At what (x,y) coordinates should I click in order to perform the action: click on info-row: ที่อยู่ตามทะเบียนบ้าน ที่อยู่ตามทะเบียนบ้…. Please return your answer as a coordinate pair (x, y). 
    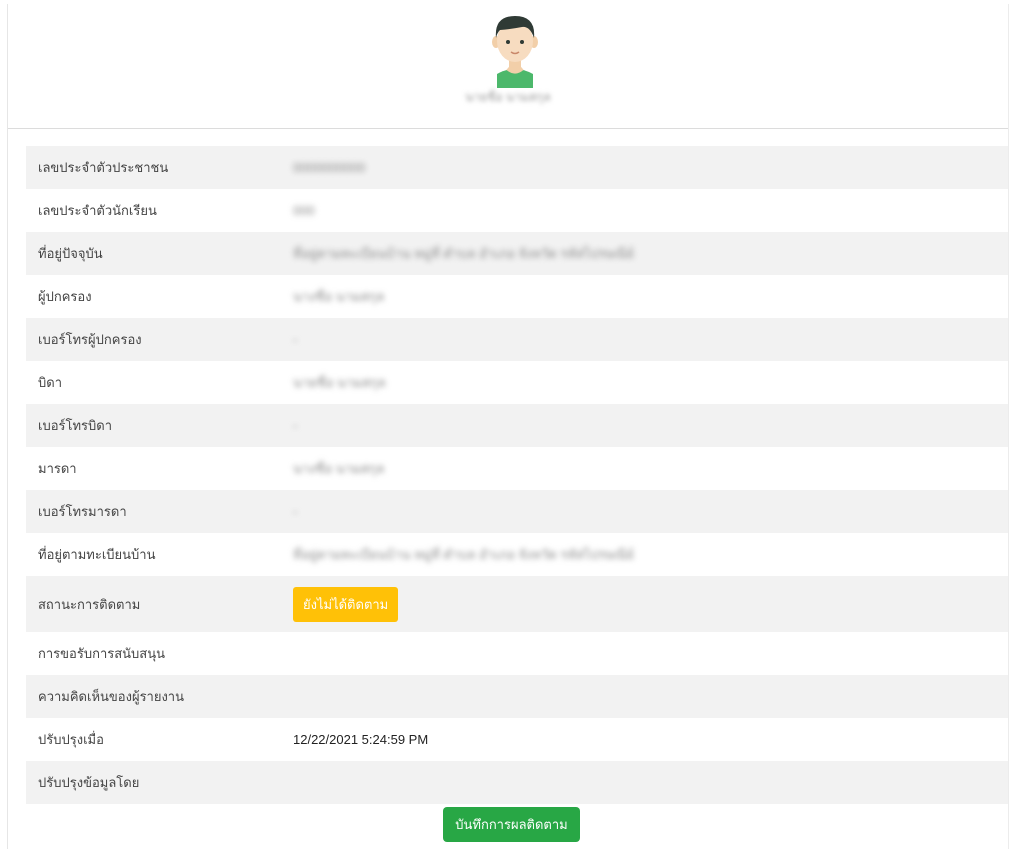
    Looking at the image, I should click on (517, 554).